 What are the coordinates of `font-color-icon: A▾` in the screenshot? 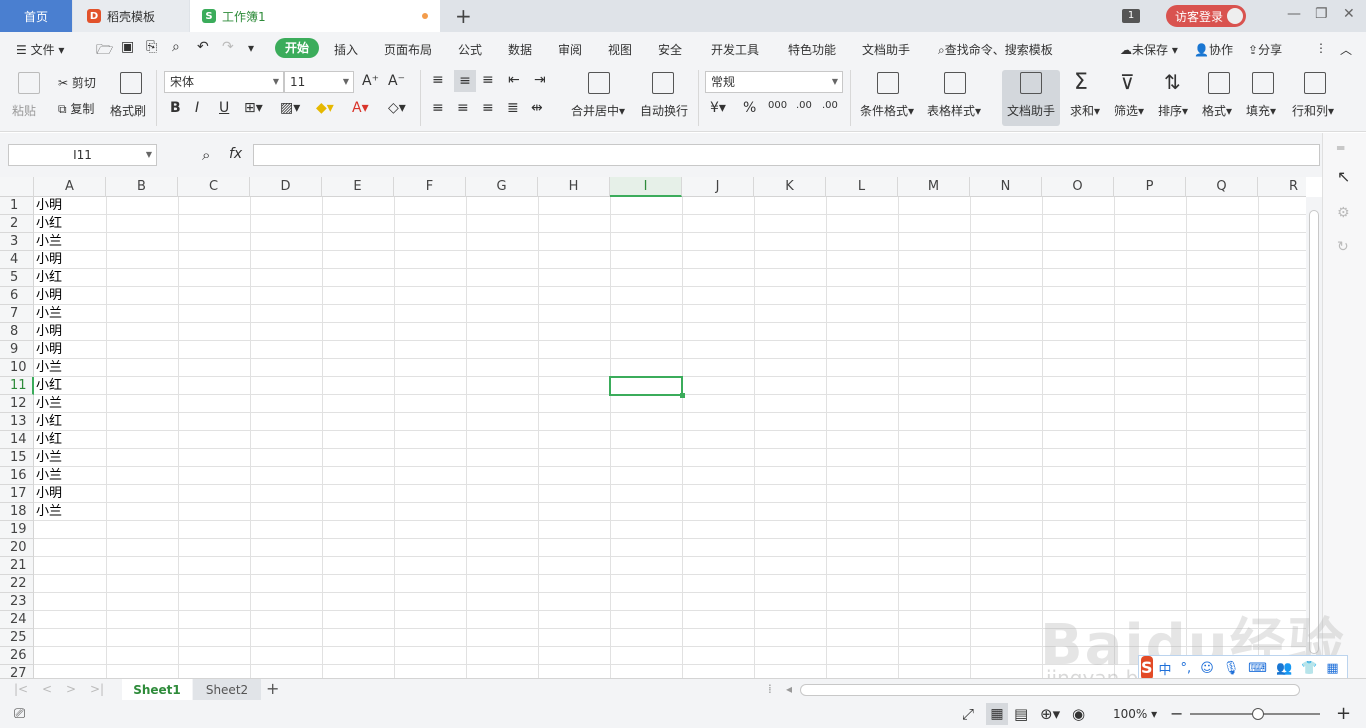 It's located at (360, 108).